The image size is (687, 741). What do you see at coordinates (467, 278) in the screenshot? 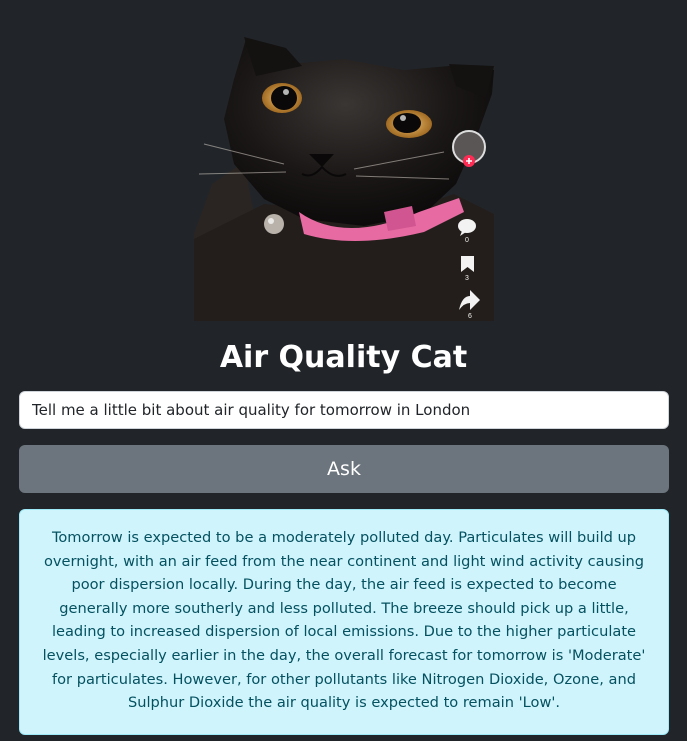
I see `svg-text: 3` at bounding box center [467, 278].